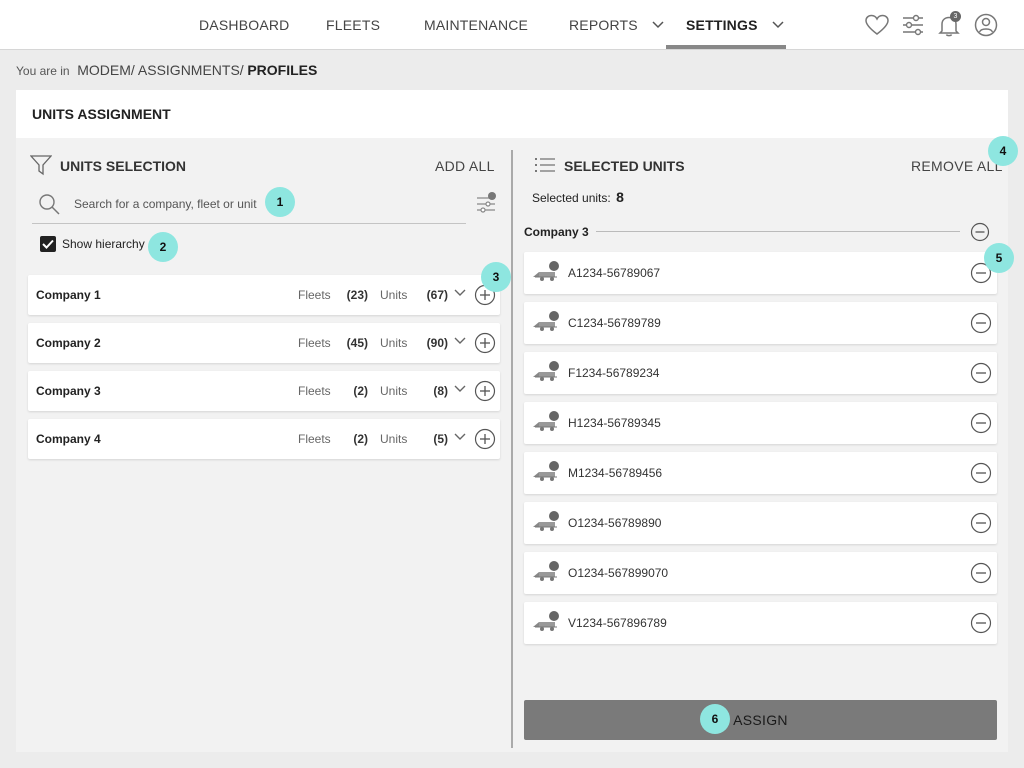  I want to click on selected-unit-row: F1234-56789234, so click(760, 373).